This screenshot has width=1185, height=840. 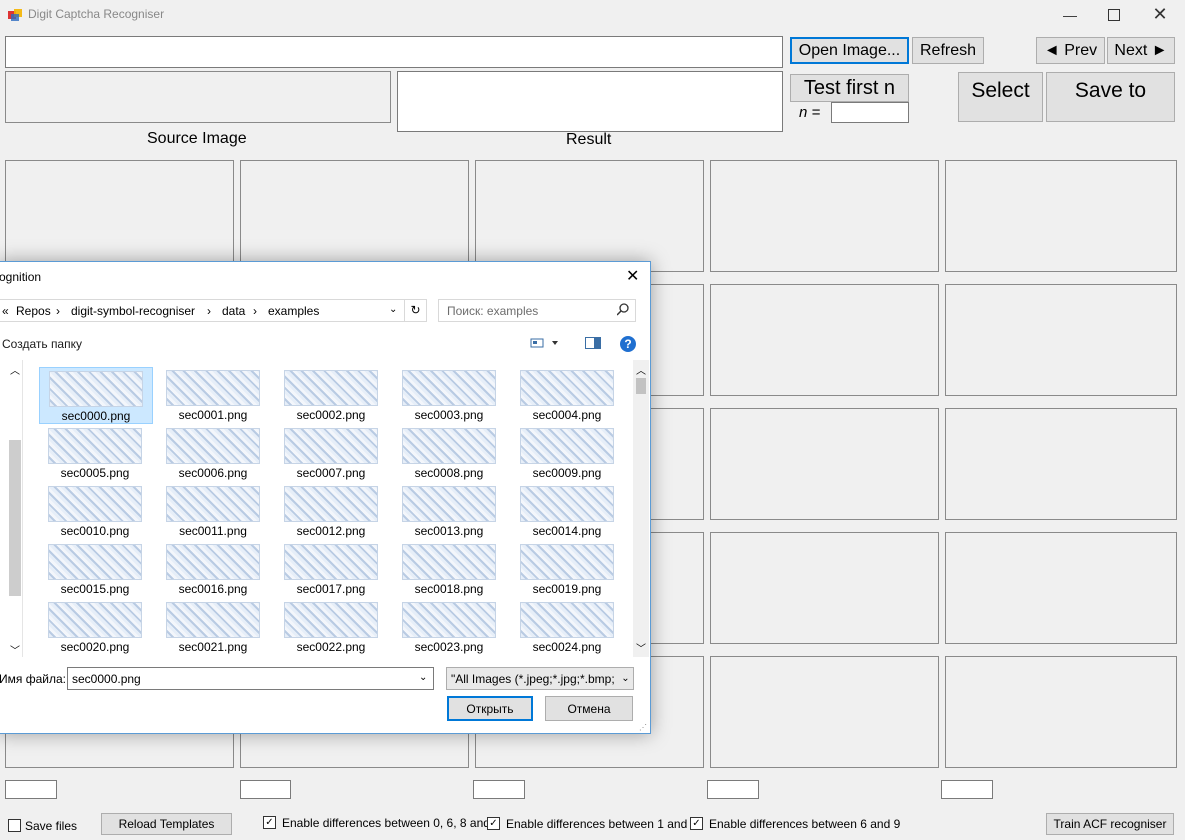 What do you see at coordinates (628, 344) in the screenshot?
I see `help-icon: ?` at bounding box center [628, 344].